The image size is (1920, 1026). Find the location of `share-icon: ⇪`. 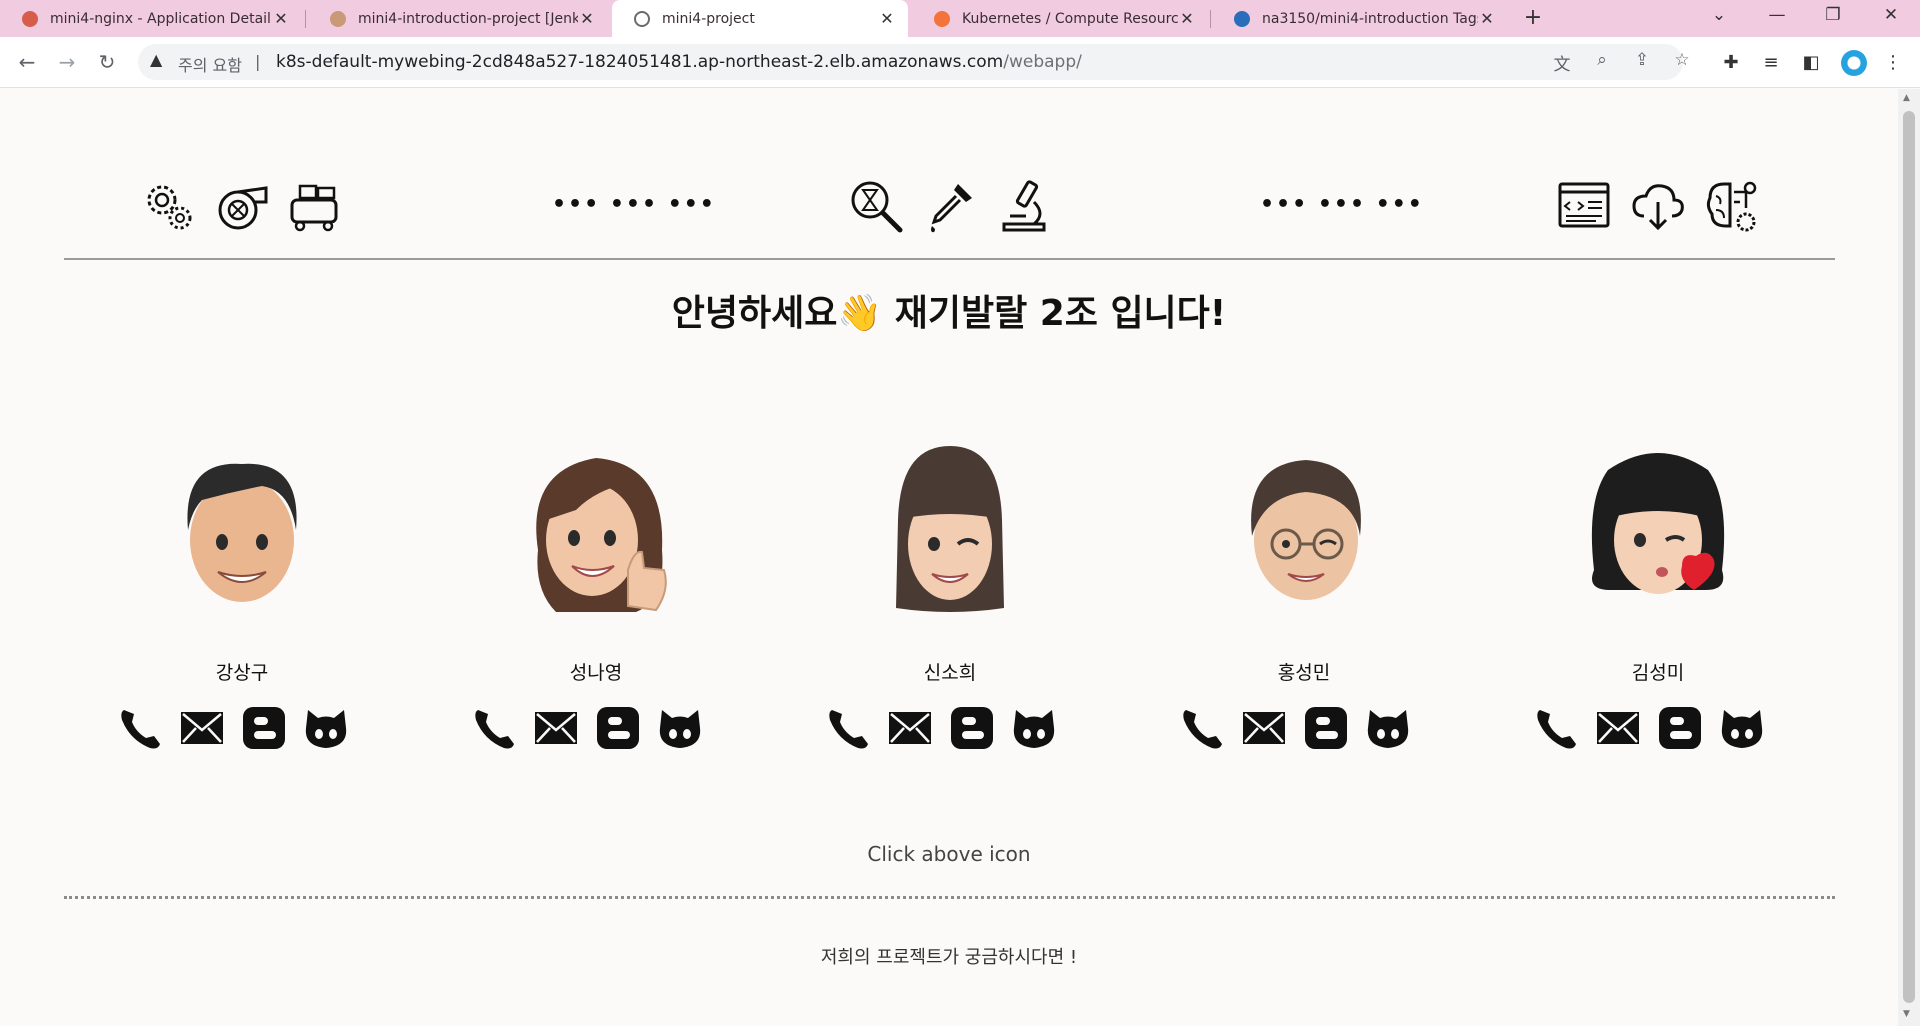

share-icon: ⇪ is located at coordinates (1642, 62).